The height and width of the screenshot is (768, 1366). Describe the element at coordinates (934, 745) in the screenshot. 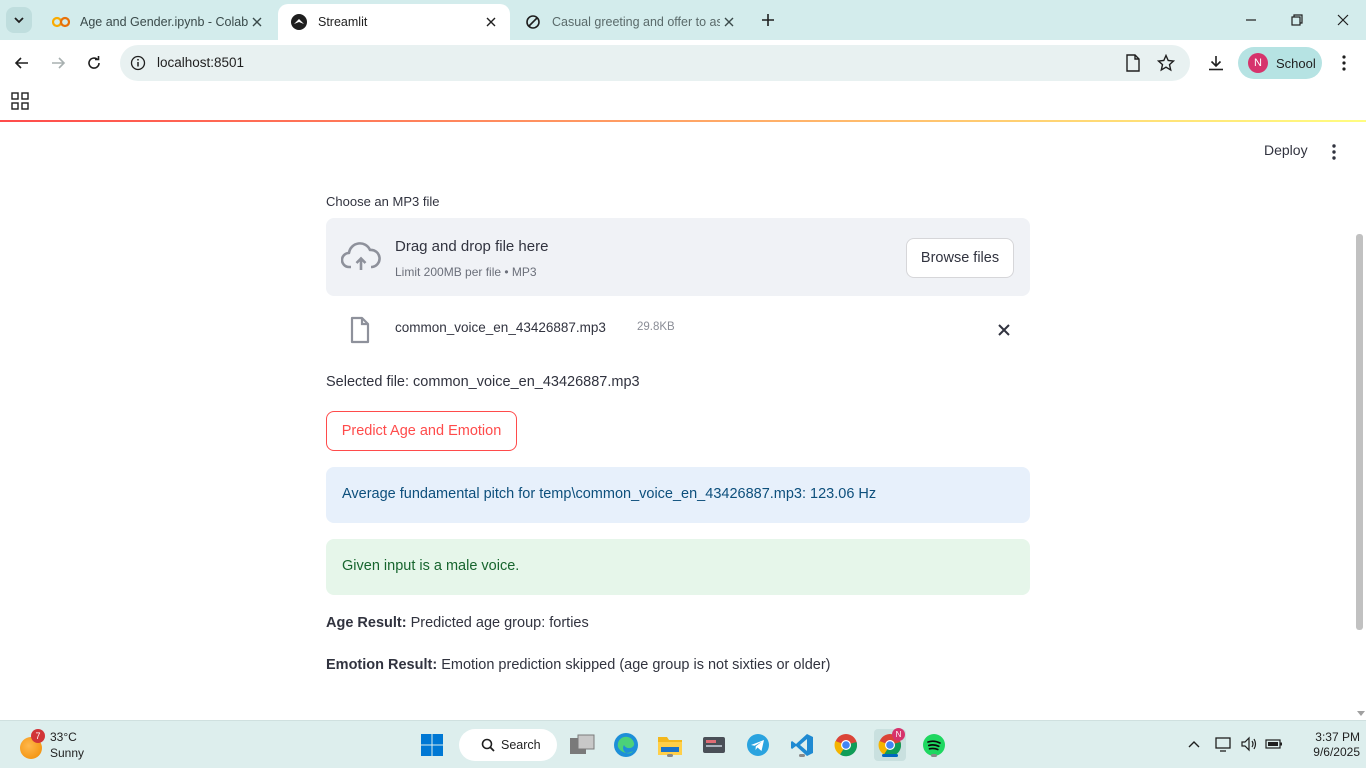

I see `taskbar-spotify` at that location.